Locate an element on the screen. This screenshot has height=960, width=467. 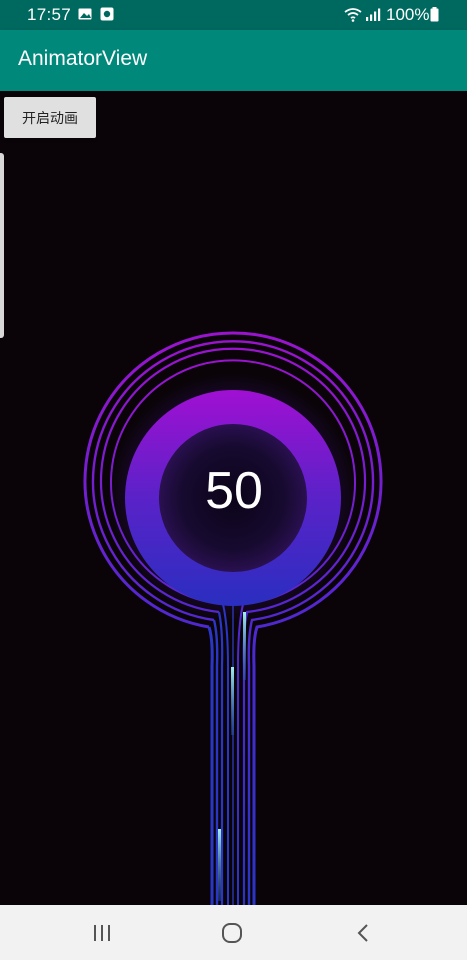
navigation-bar is located at coordinates (233, 932).